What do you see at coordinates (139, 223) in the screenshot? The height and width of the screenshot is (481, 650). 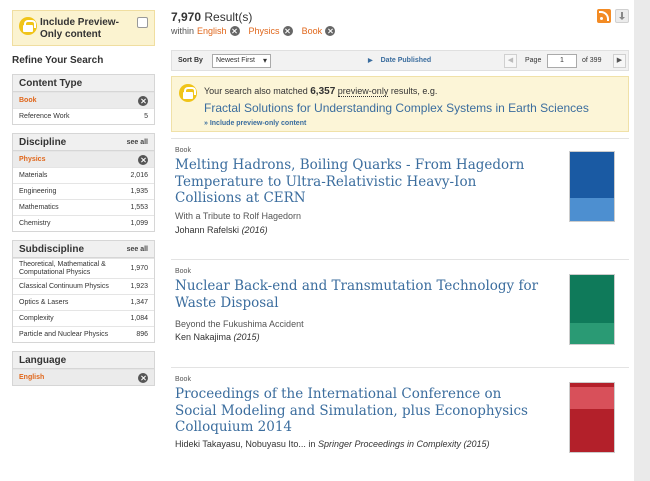 I see `facet-item-count: 1,099` at bounding box center [139, 223].